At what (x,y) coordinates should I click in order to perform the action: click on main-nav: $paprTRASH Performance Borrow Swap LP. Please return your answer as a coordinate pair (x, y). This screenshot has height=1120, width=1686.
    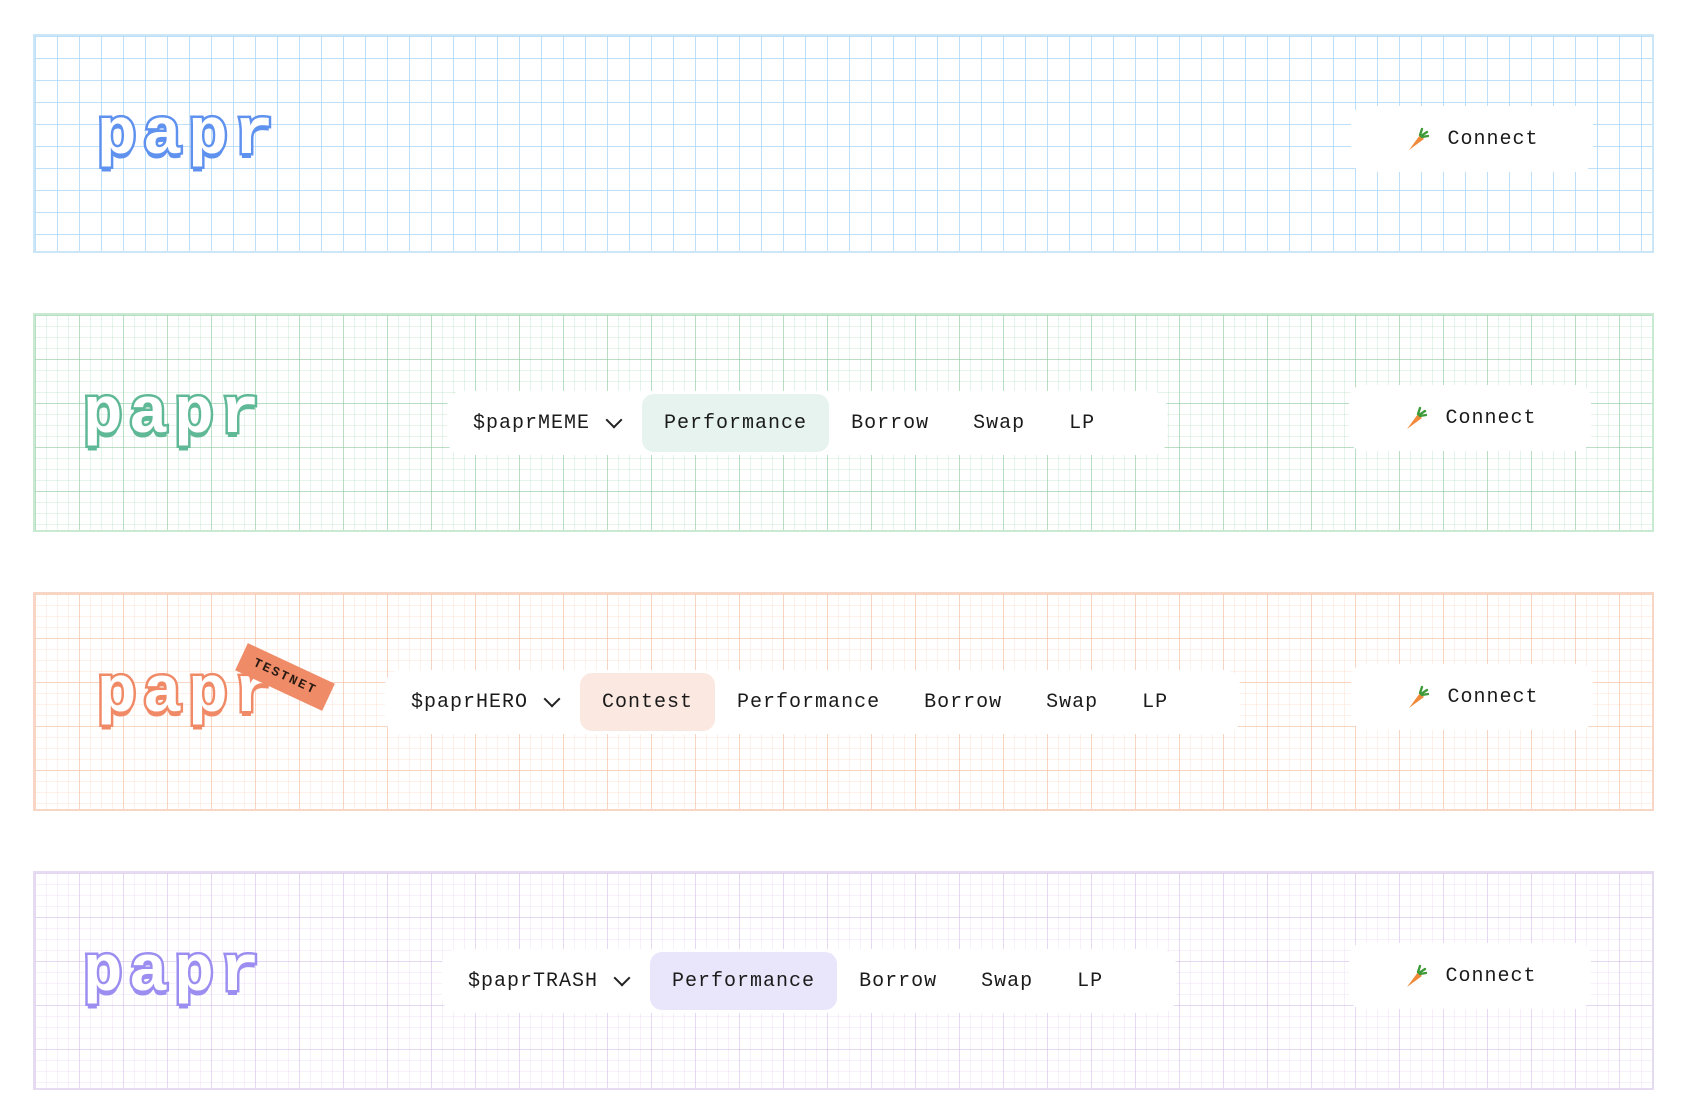
    Looking at the image, I should click on (809, 981).